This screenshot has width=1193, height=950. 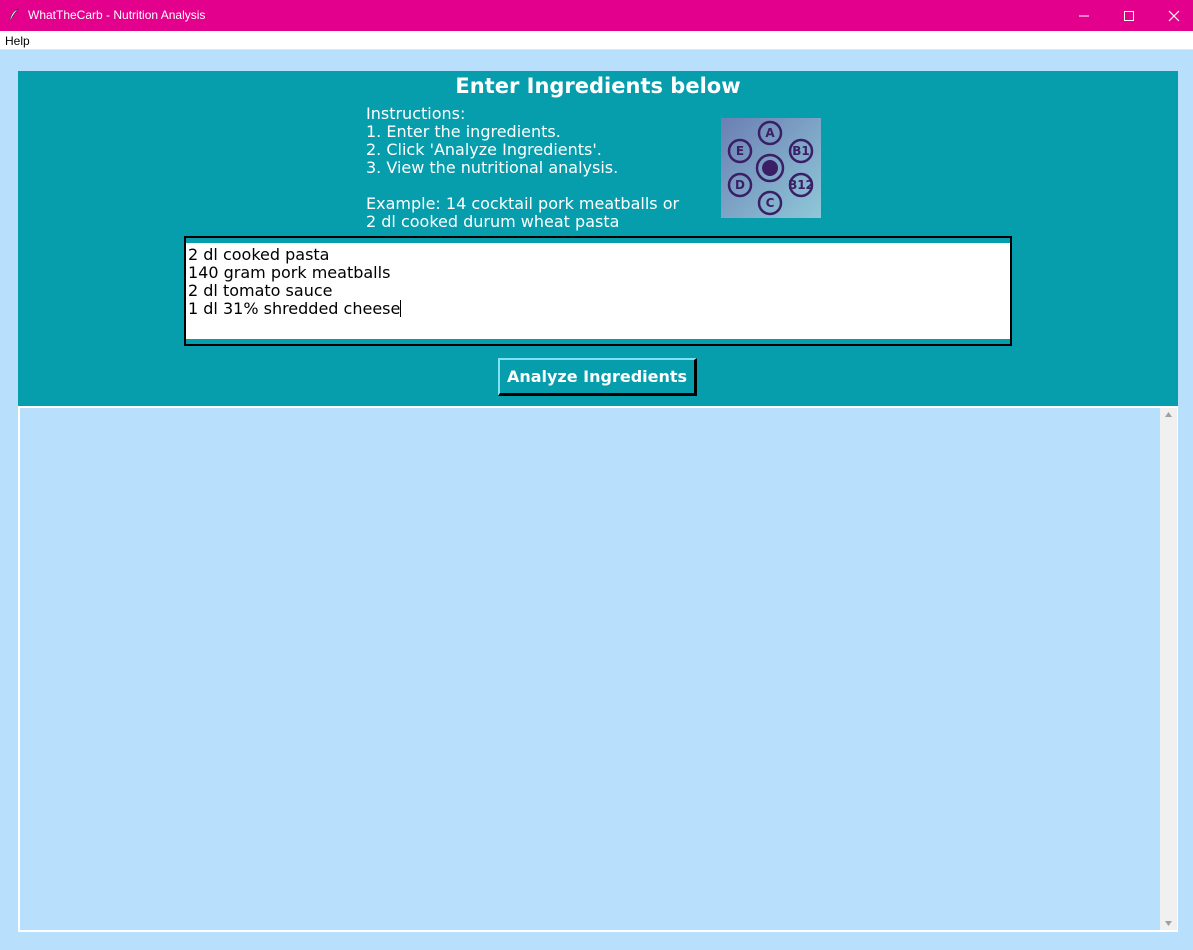 What do you see at coordinates (597, 377) in the screenshot?
I see `analyze-ingredients-button: Analyze Ingredients` at bounding box center [597, 377].